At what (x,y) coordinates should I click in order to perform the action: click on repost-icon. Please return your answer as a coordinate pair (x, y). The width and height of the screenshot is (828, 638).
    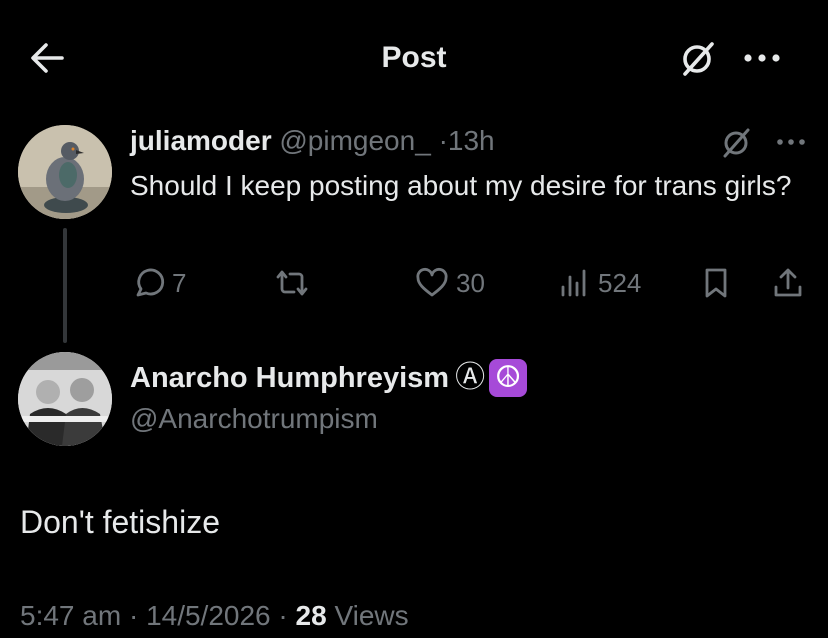
    Looking at the image, I should click on (292, 283).